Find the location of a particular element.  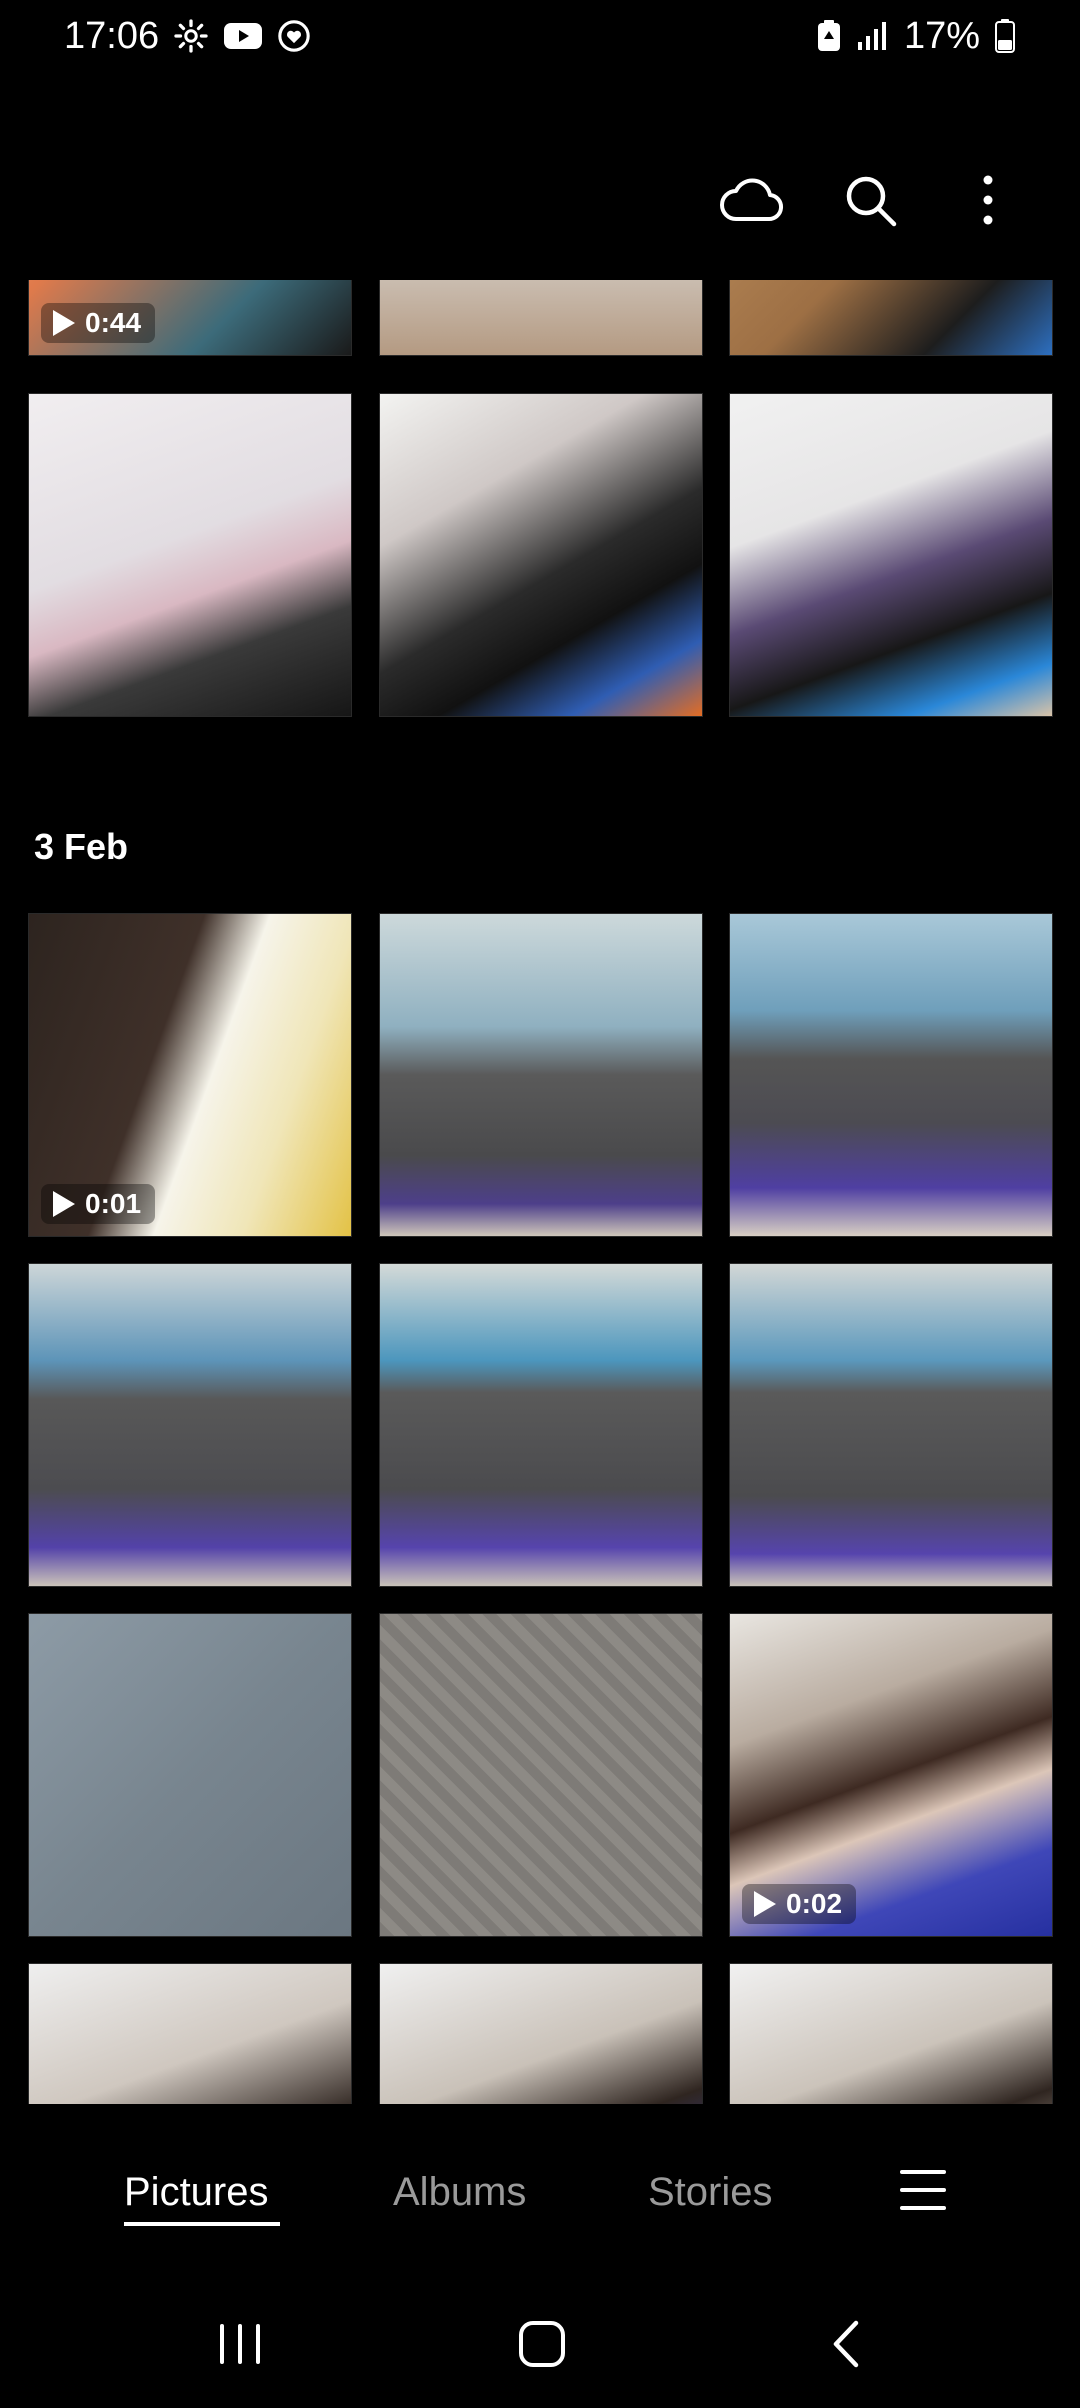

video-duration-badge: 0:44 is located at coordinates (98, 323).